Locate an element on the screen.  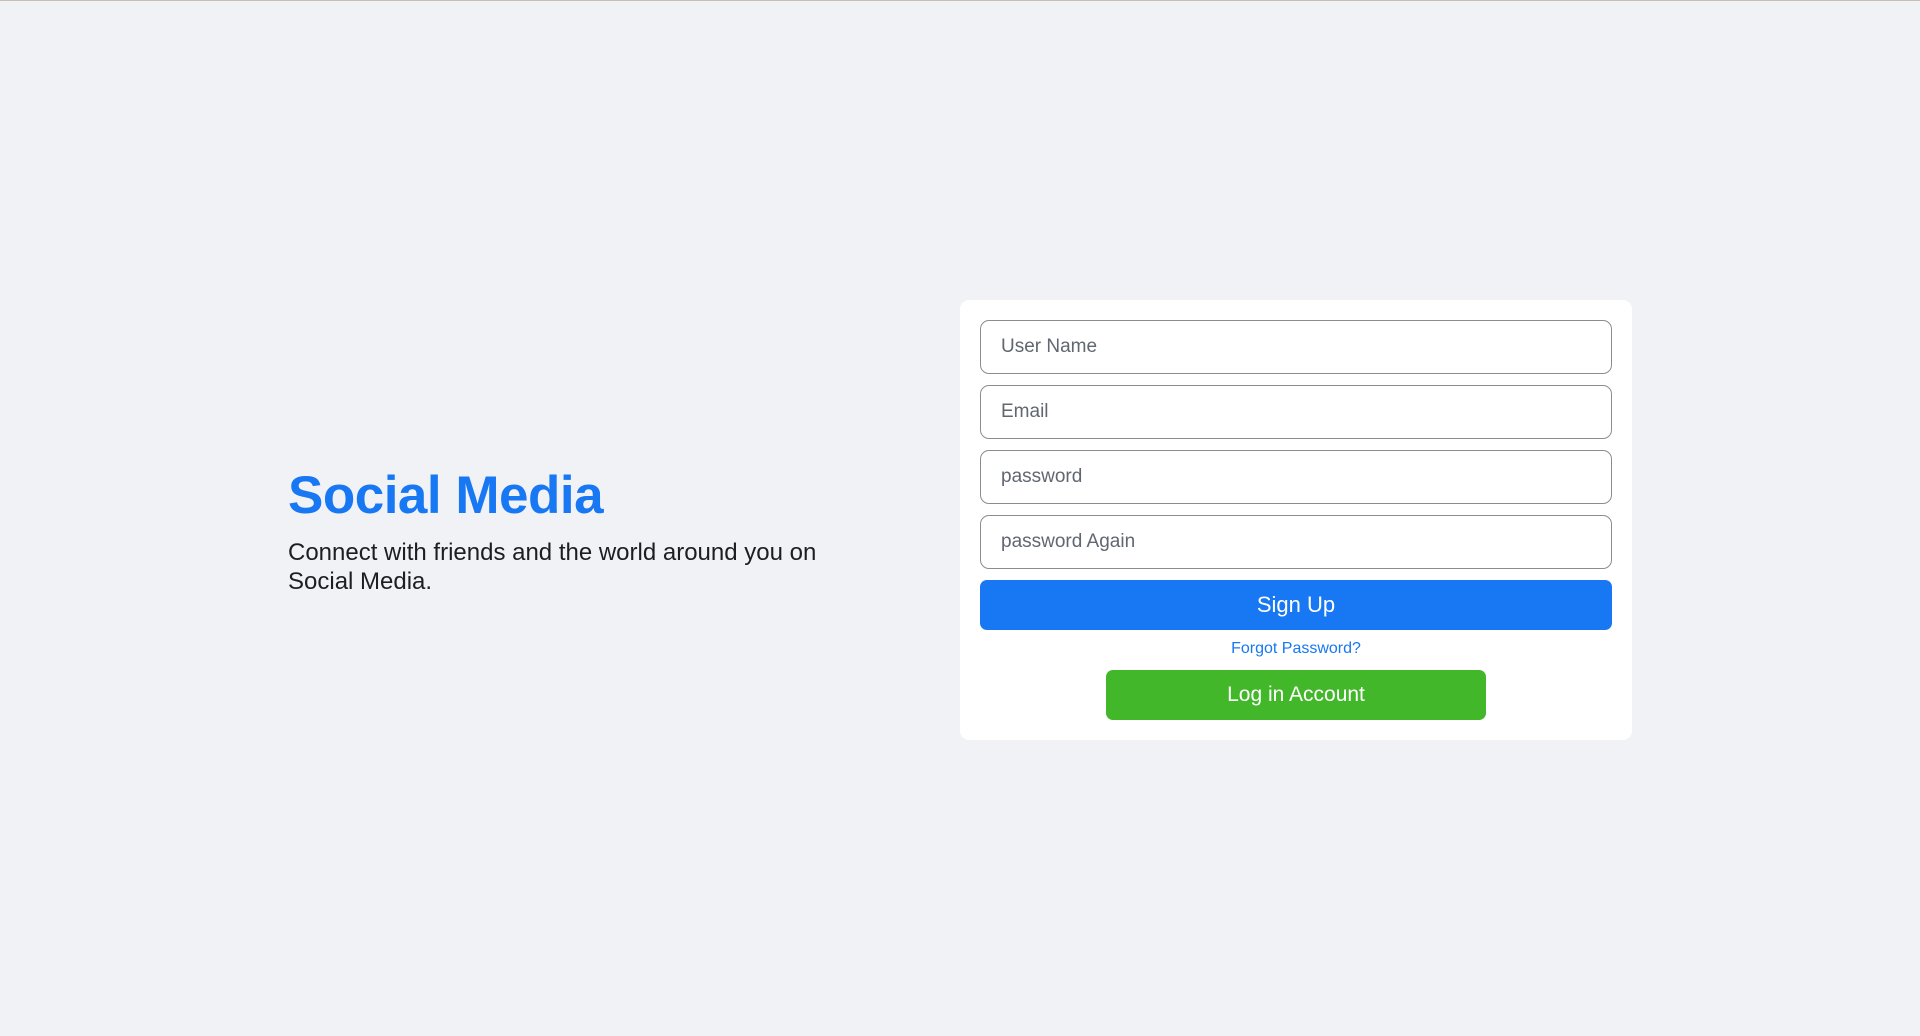
password-again-input is located at coordinates (1296, 542).